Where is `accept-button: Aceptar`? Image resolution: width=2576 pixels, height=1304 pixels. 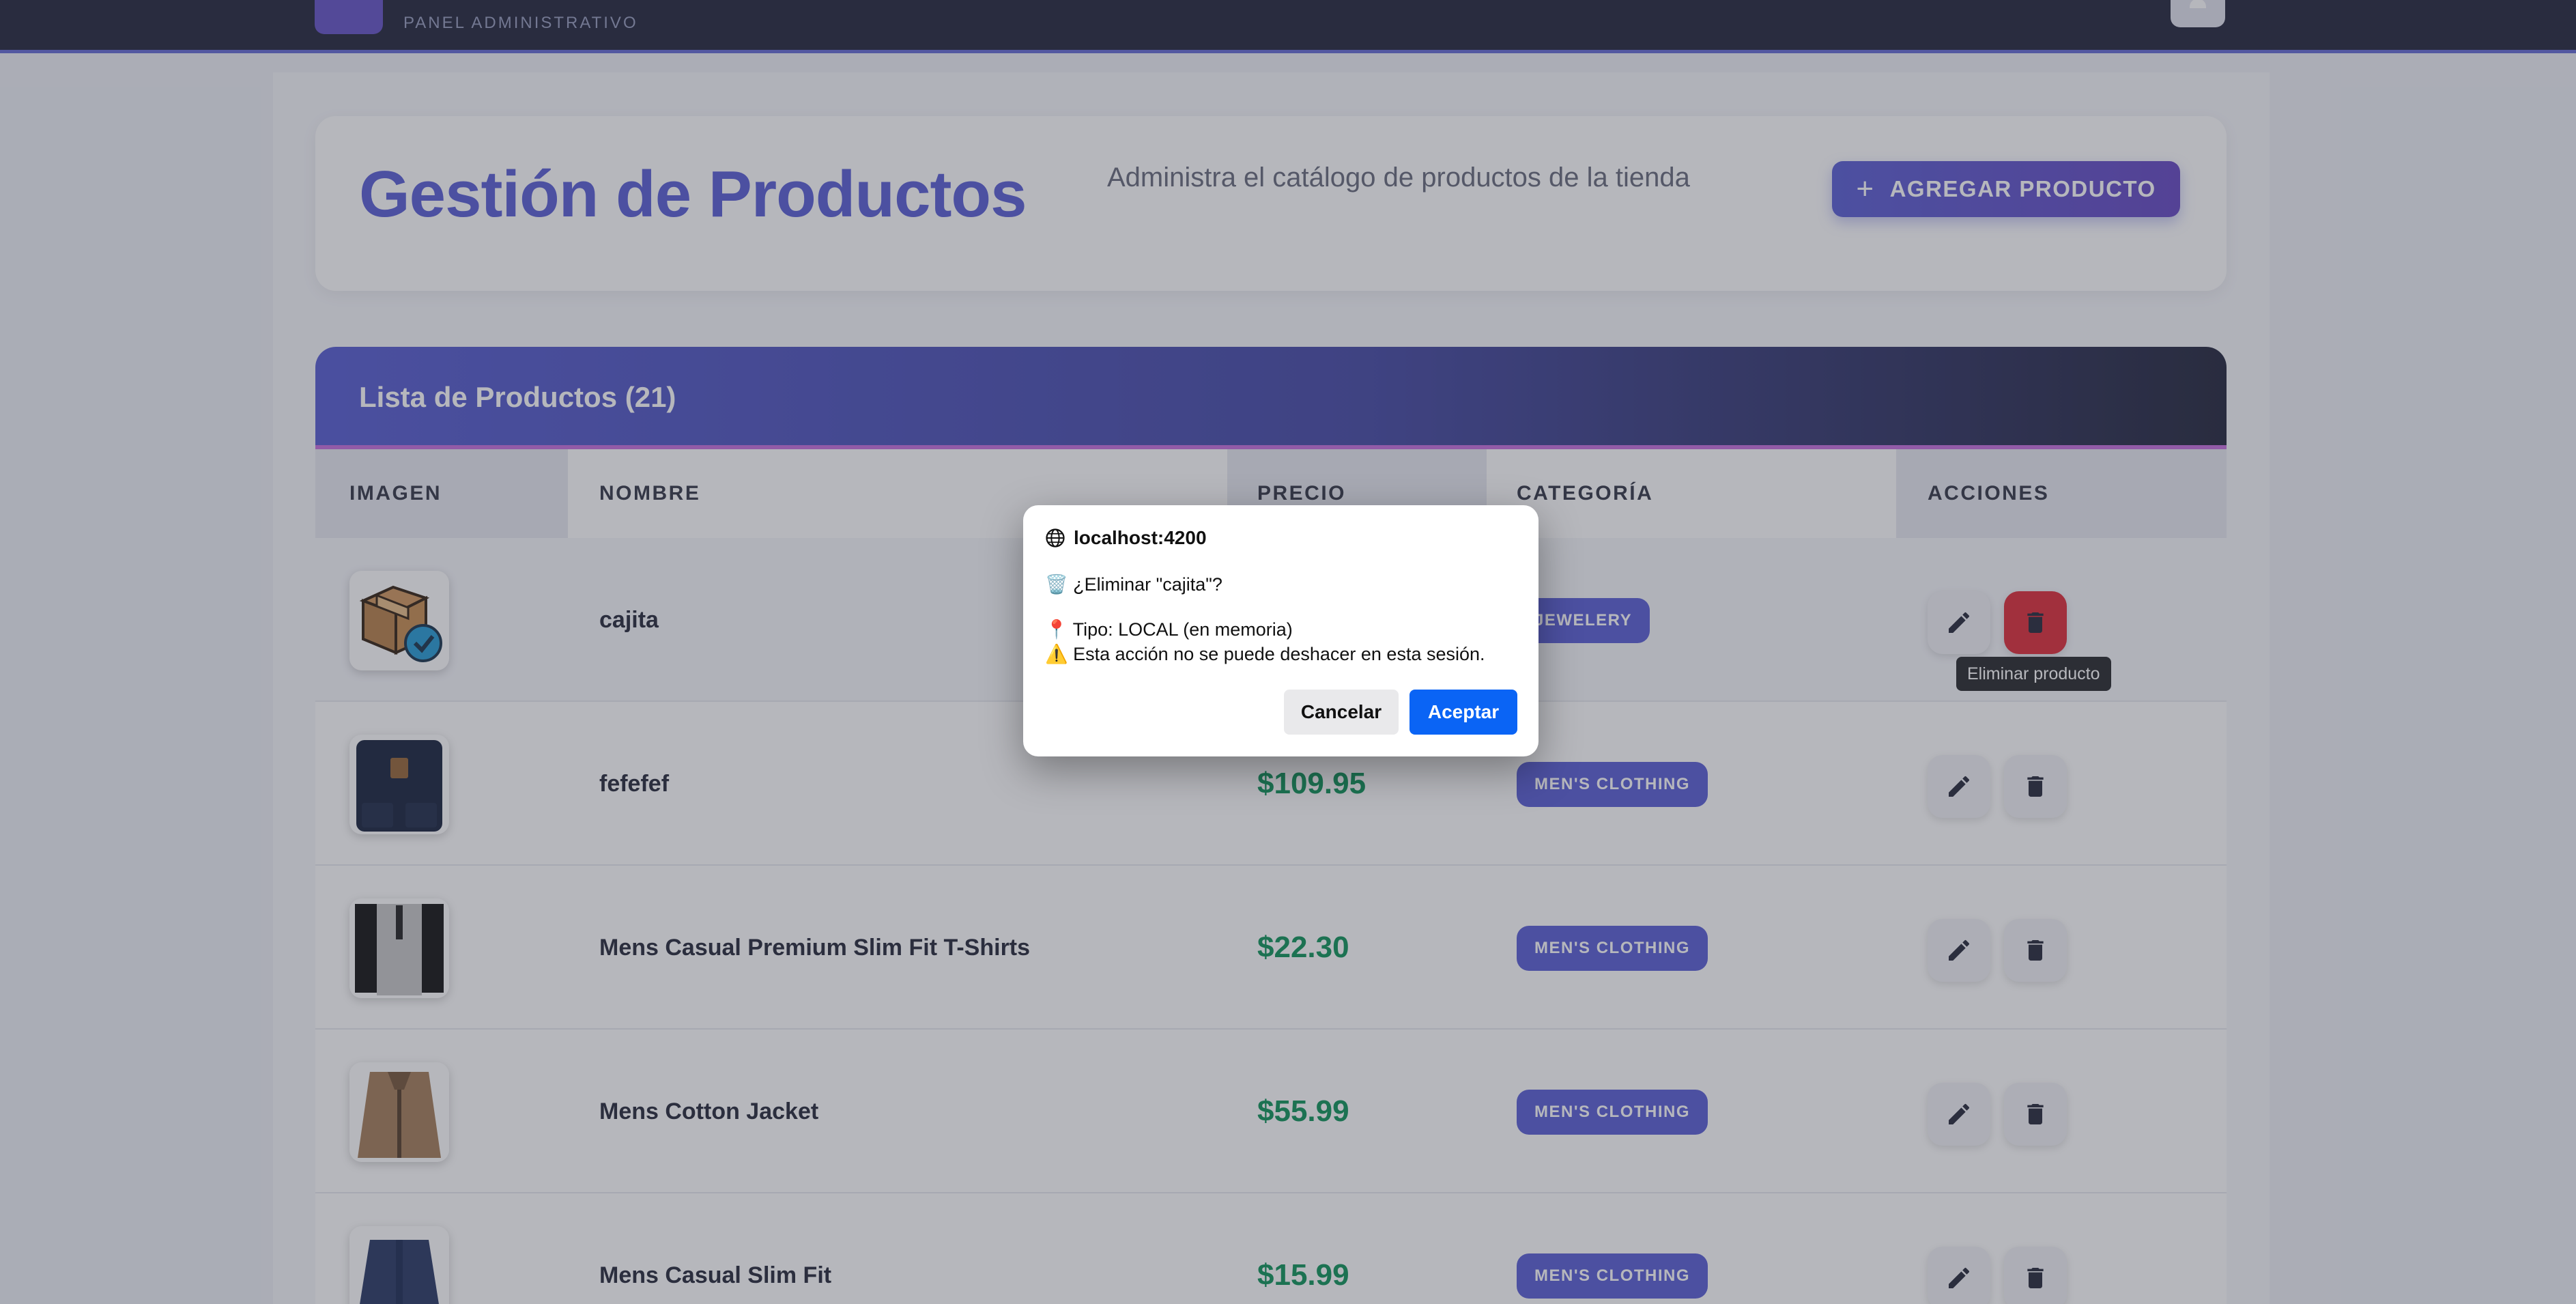 accept-button: Aceptar is located at coordinates (1463, 712).